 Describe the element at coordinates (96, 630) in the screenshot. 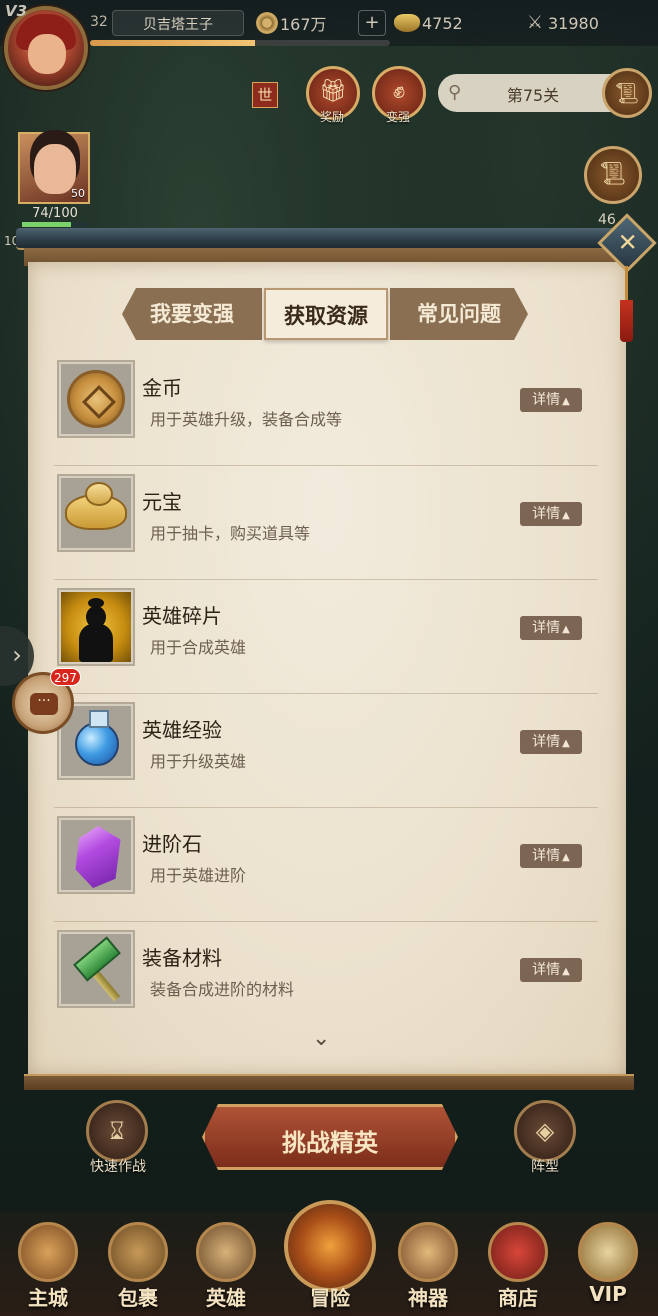

I see `hero-shard-icon` at that location.